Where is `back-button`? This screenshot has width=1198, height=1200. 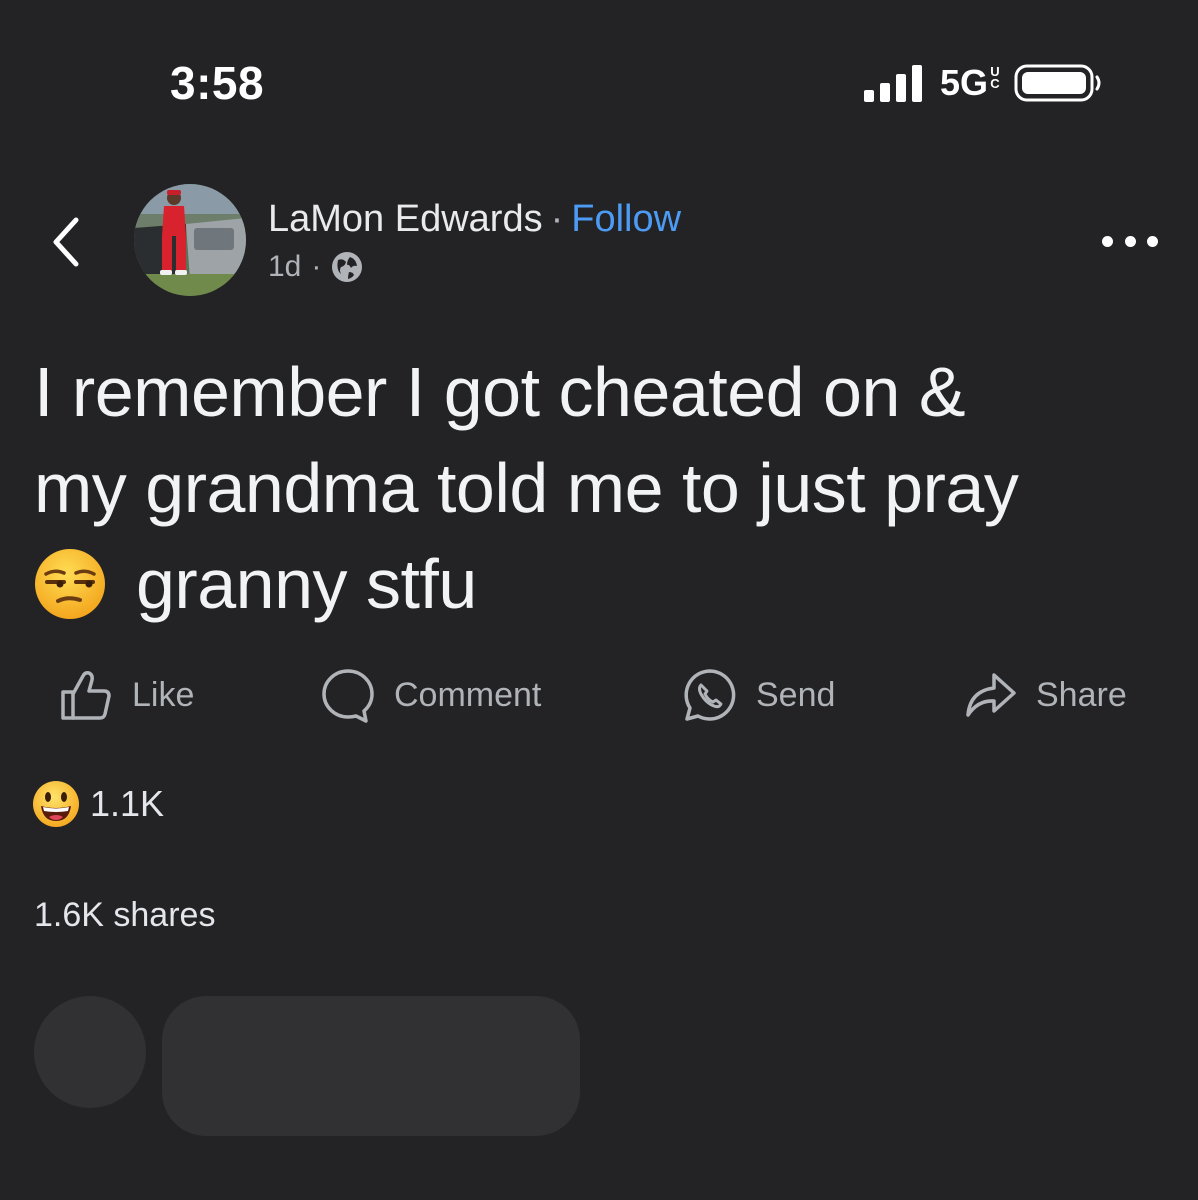 back-button is located at coordinates (67, 242).